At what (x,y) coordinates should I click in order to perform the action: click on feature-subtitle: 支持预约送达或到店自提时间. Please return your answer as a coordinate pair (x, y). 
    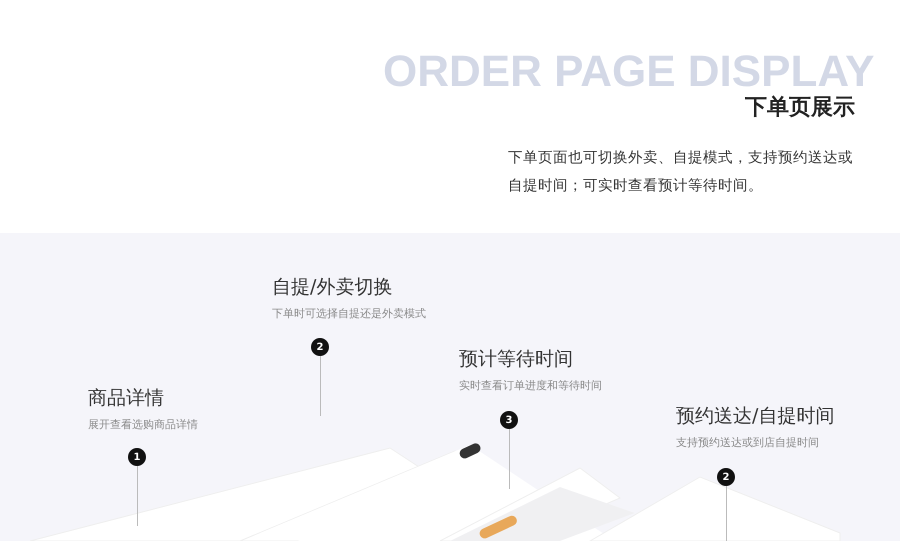
    Looking at the image, I should click on (748, 442).